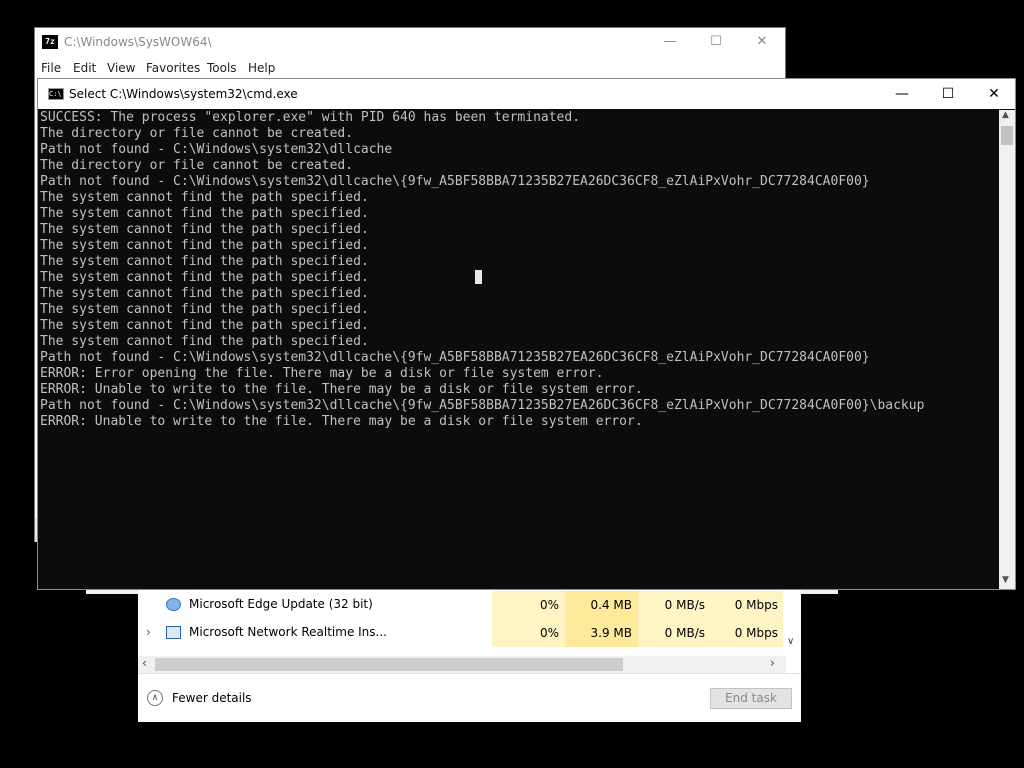 The width and height of the screenshot is (1024, 768). I want to click on menu-file: File, so click(51, 68).